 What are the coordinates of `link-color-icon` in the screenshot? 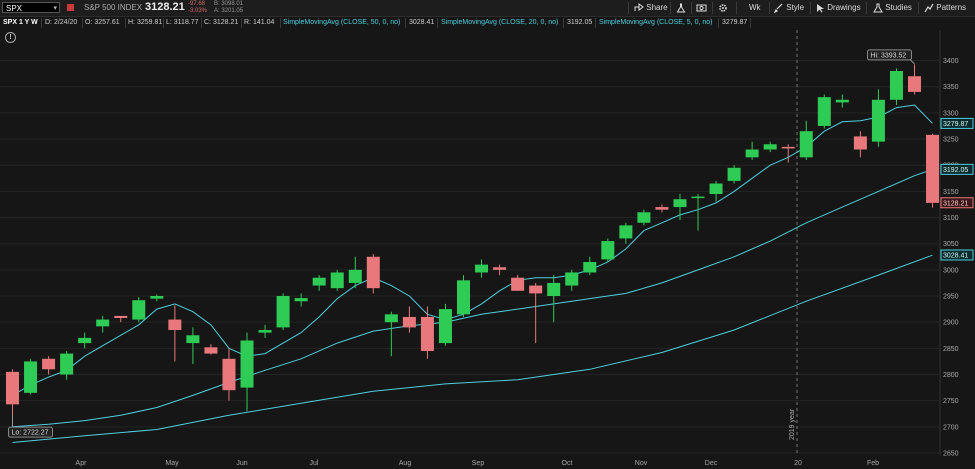 It's located at (70, 7).